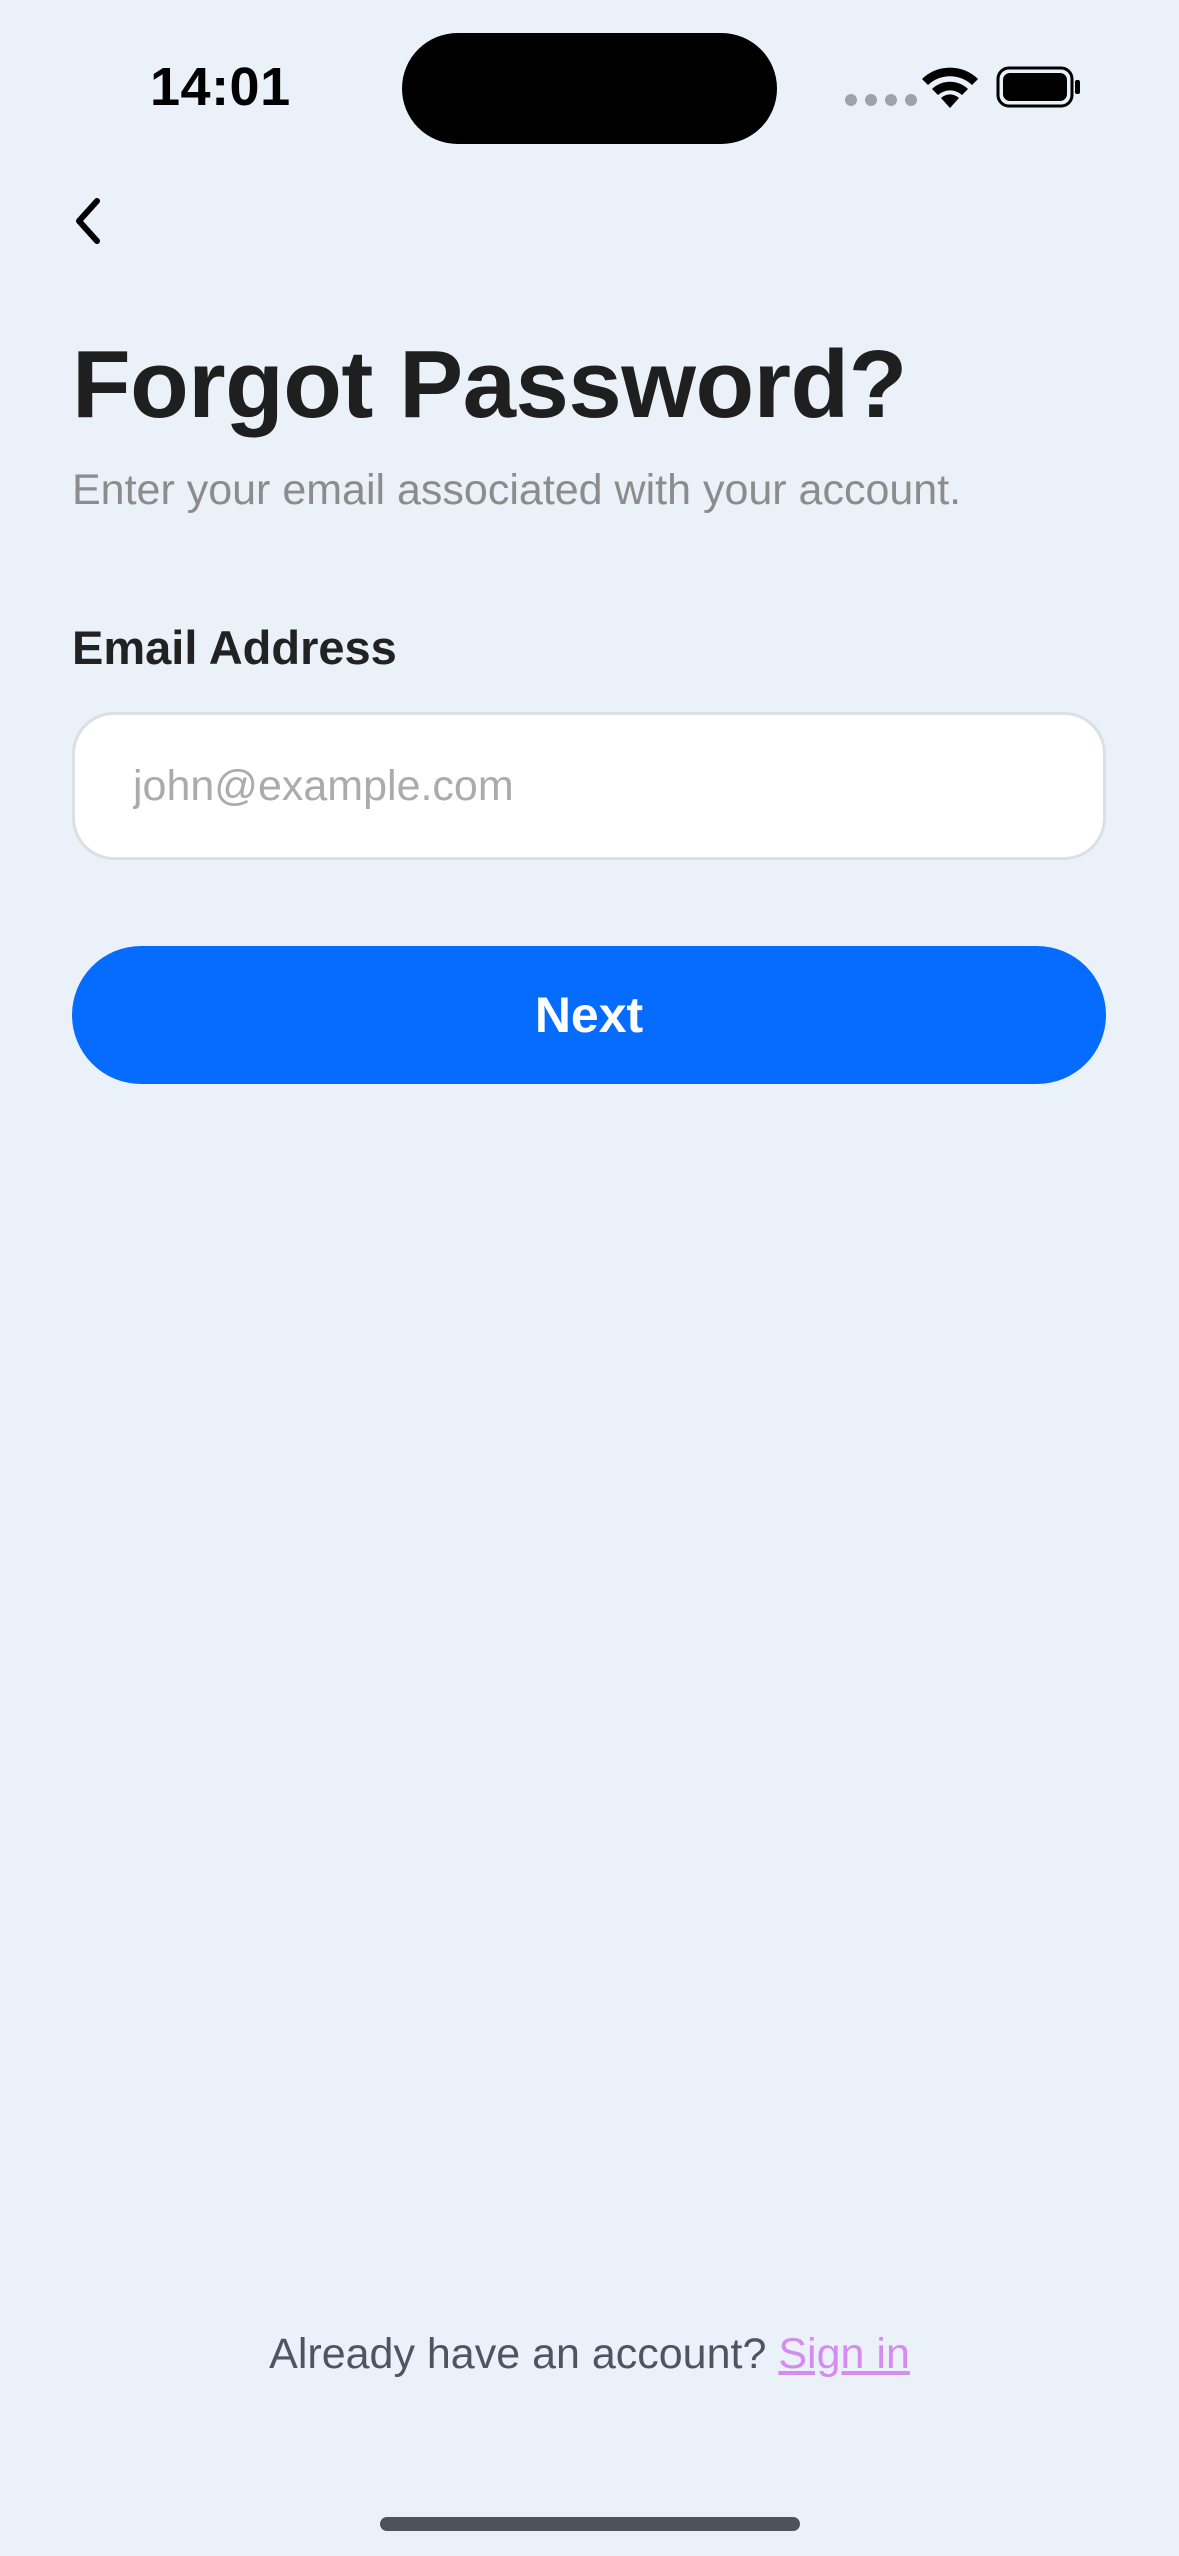 This screenshot has height=2556, width=1179. I want to click on battery-icon, so click(1038, 87).